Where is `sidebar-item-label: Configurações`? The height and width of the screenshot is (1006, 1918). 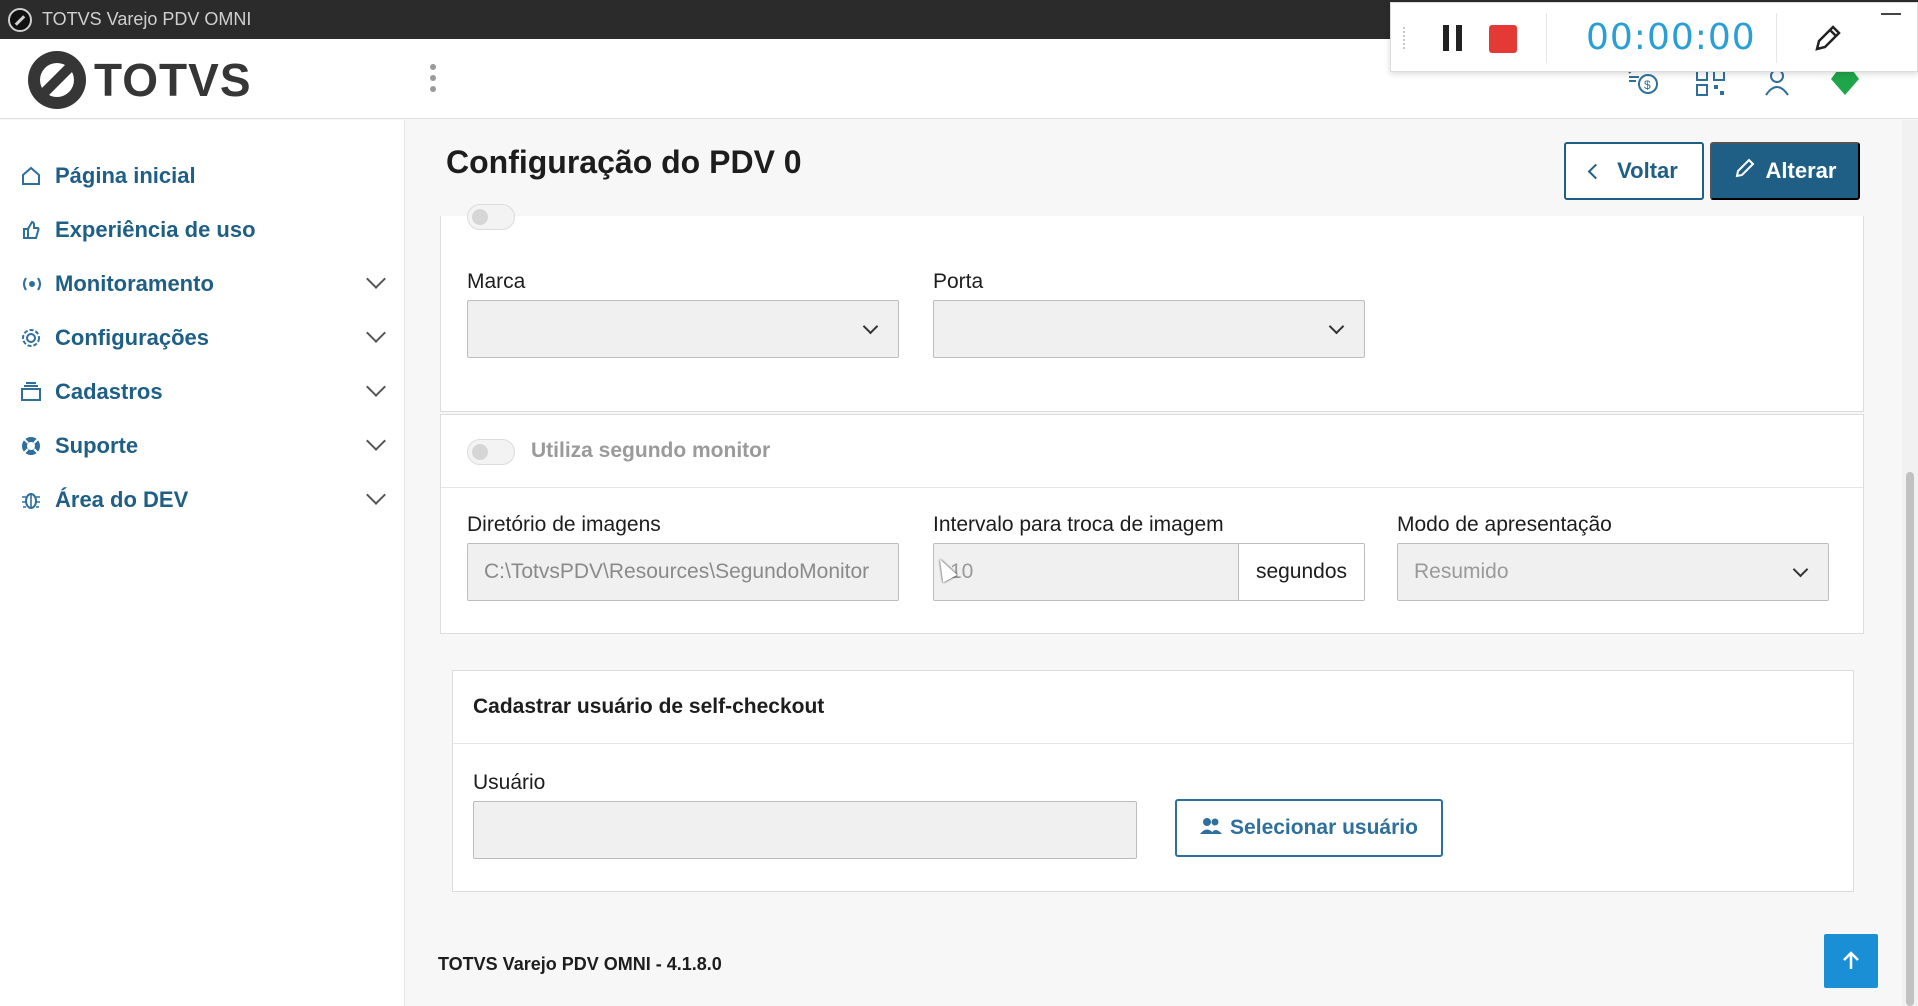 sidebar-item-label: Configurações is located at coordinates (132, 337).